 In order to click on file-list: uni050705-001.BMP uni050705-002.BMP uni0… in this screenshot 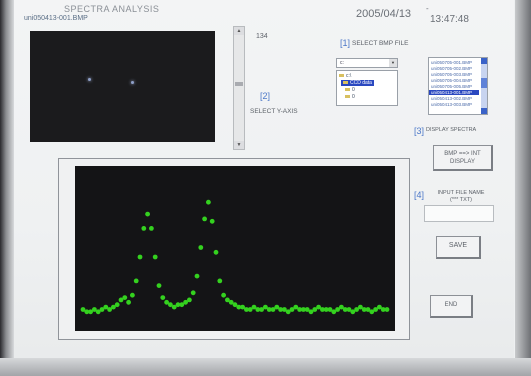, I will do `click(458, 86)`.